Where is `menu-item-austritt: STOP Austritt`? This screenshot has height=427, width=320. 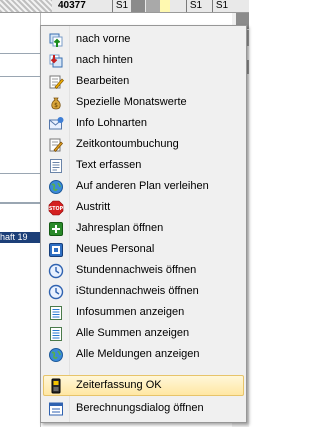
menu-item-austritt: STOP Austritt is located at coordinates (143, 207).